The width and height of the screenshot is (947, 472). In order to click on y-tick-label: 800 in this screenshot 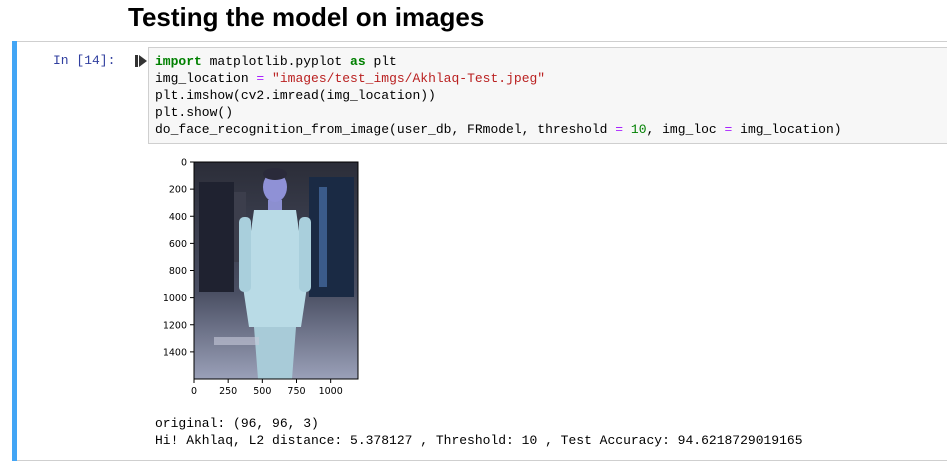, I will do `click(178, 271)`.